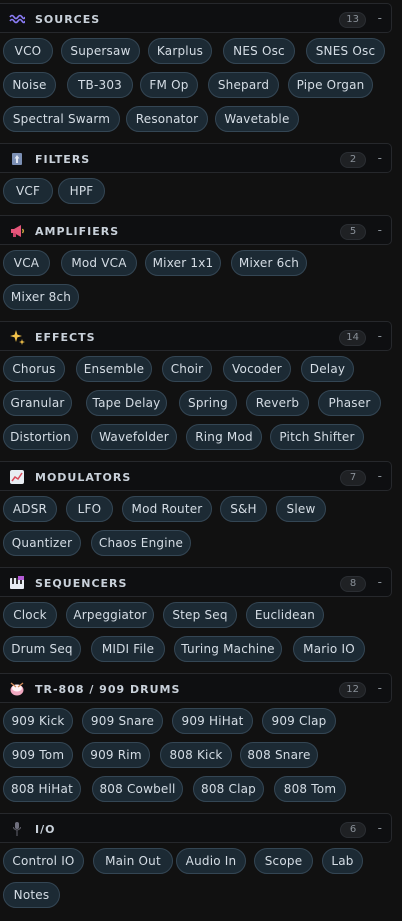 The width and height of the screenshot is (402, 921). Describe the element at coordinates (257, 119) in the screenshot. I see `module-chip: Wavetable` at that location.